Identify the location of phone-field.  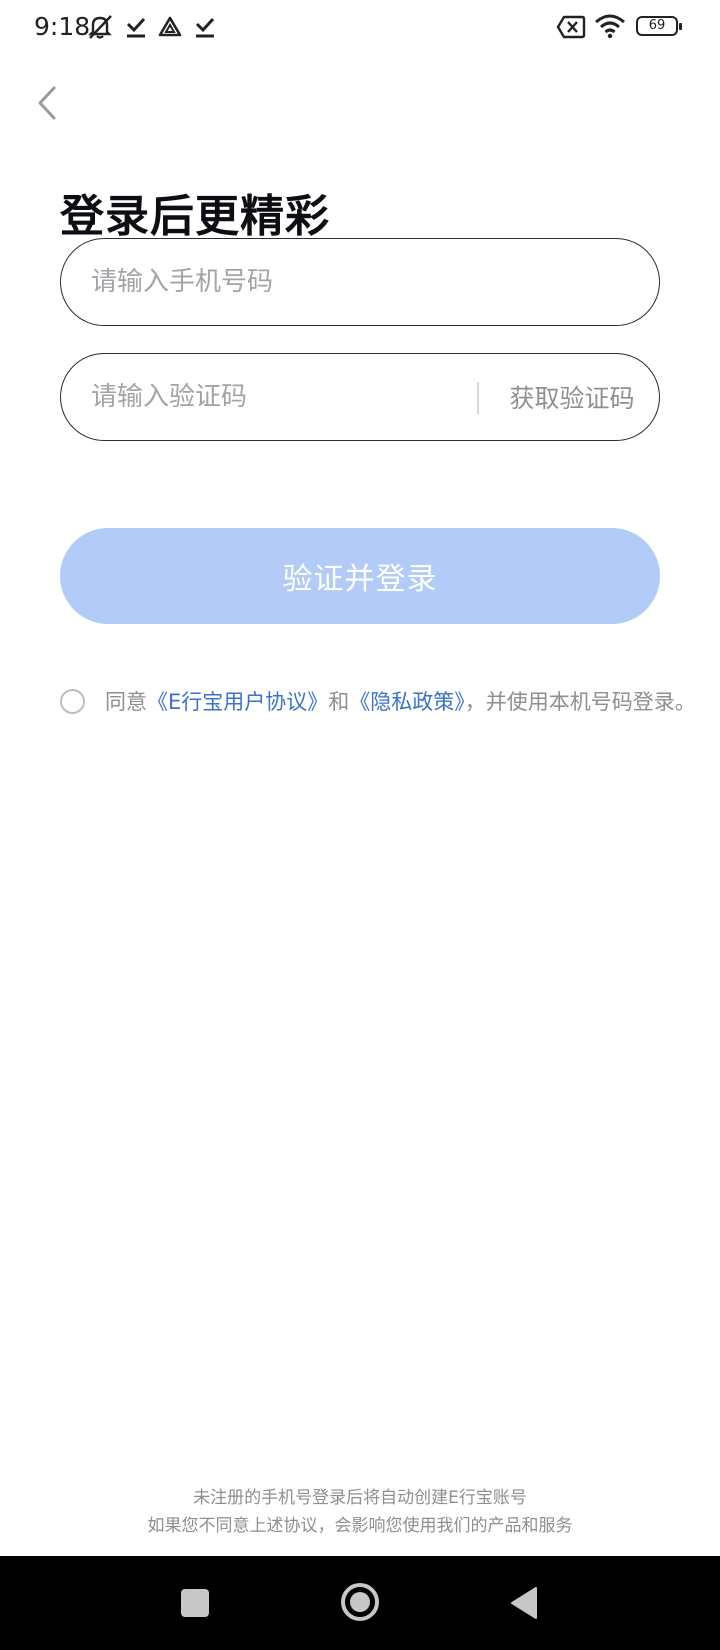
(360, 282).